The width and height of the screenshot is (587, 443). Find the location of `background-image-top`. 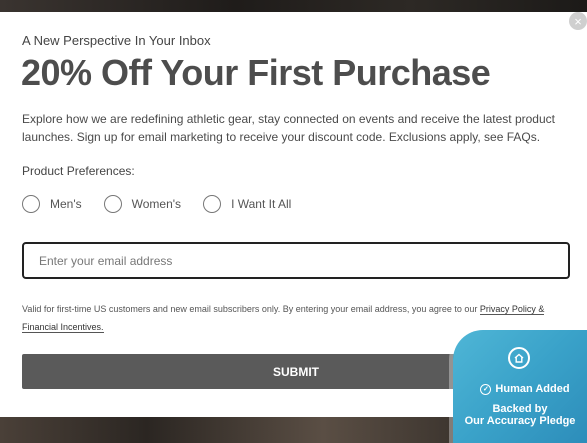

background-image-top is located at coordinates (293, 6).